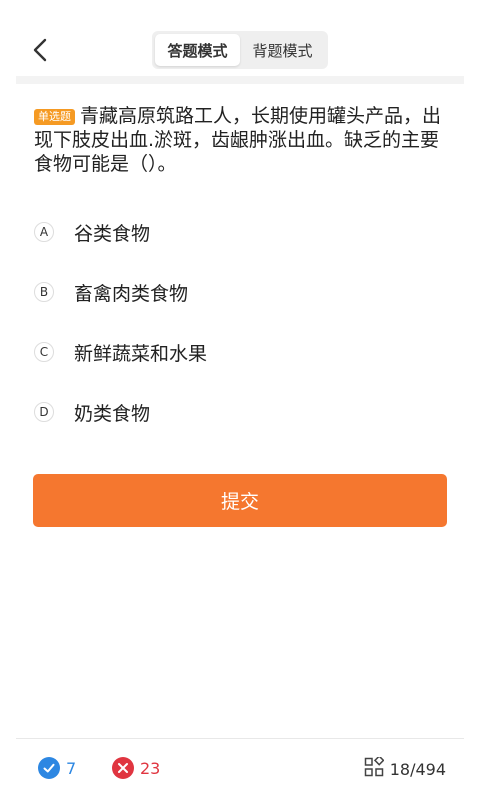 This screenshot has width=480, height=800. What do you see at coordinates (44, 232) in the screenshot?
I see `option-letter: A` at bounding box center [44, 232].